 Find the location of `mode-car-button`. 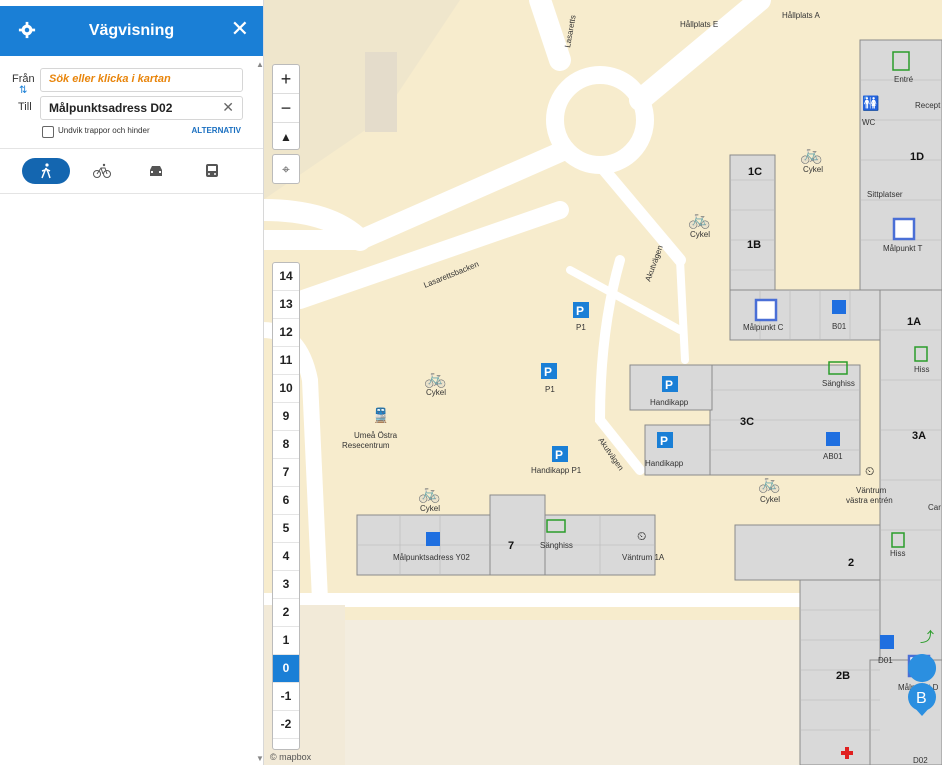

mode-car-button is located at coordinates (156, 171).